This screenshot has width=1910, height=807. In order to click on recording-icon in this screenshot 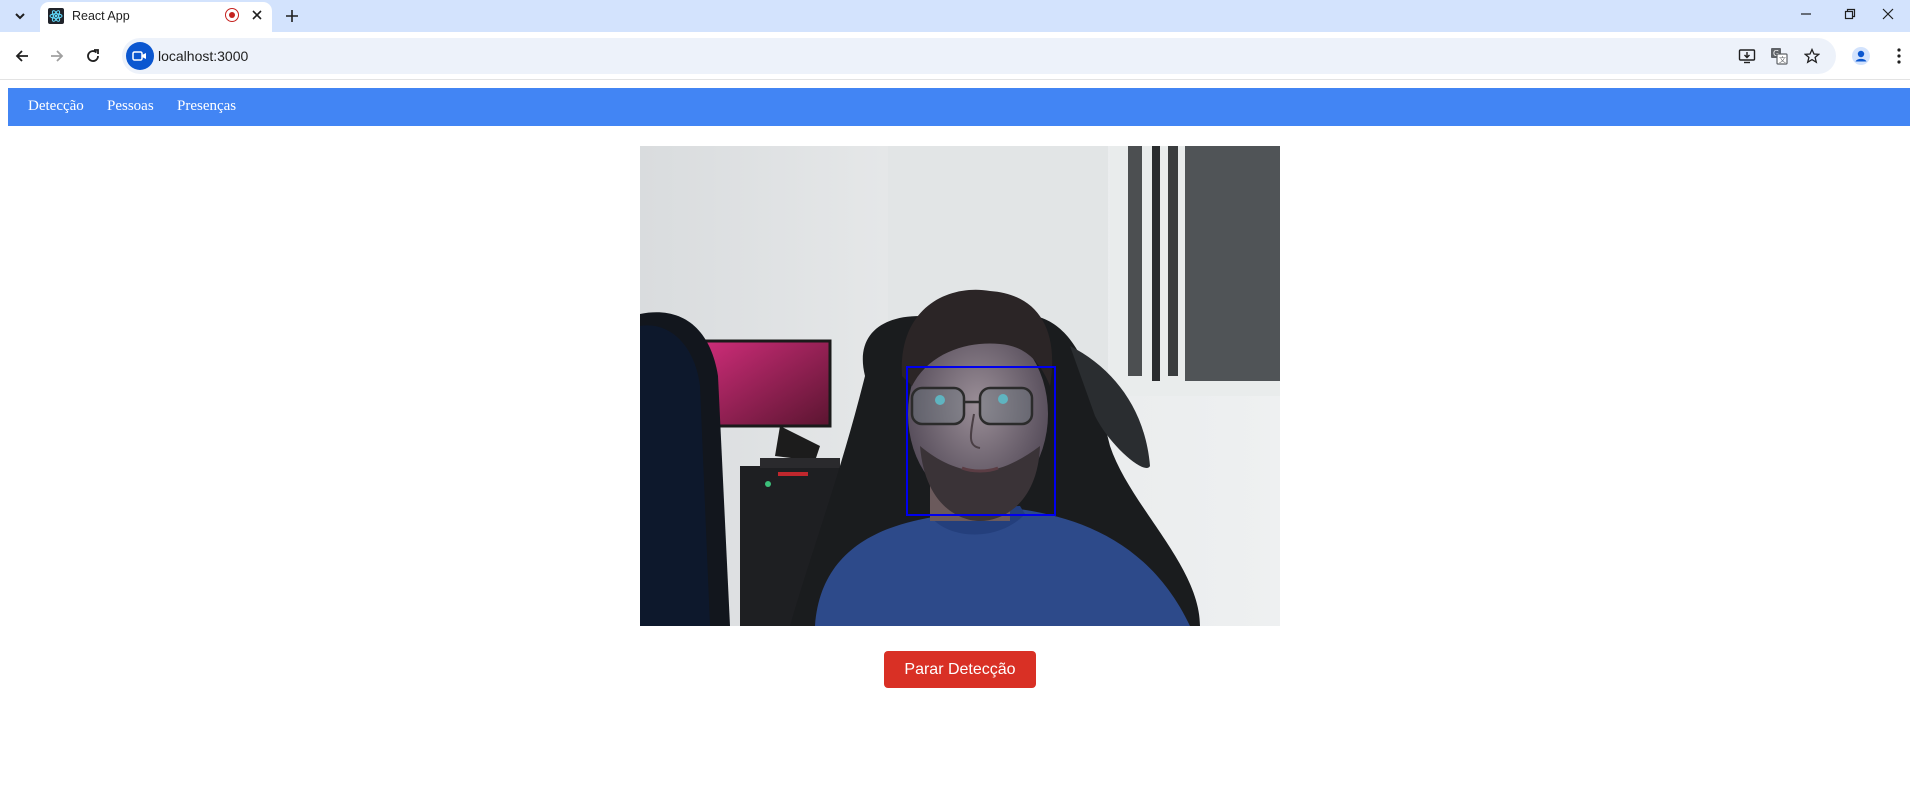, I will do `click(232, 15)`.